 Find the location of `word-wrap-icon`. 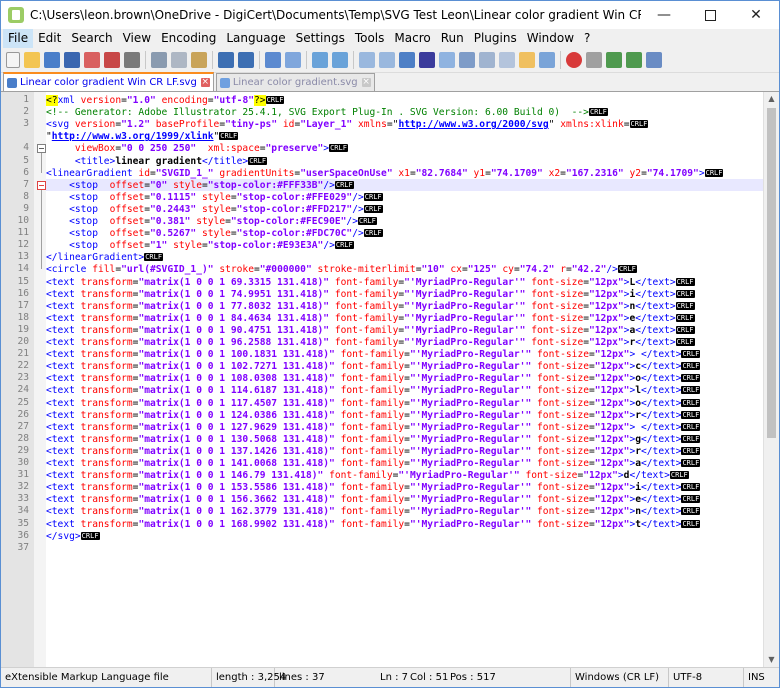

word-wrap-icon is located at coordinates (407, 60).